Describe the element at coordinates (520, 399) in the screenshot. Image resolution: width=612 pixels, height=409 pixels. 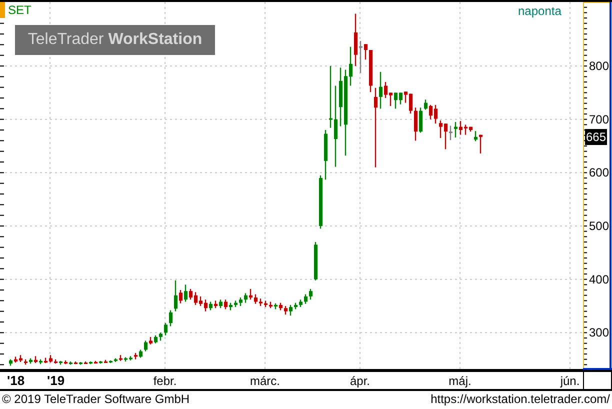
I see `url-text: https://workstation.teletrader.com/` at that location.